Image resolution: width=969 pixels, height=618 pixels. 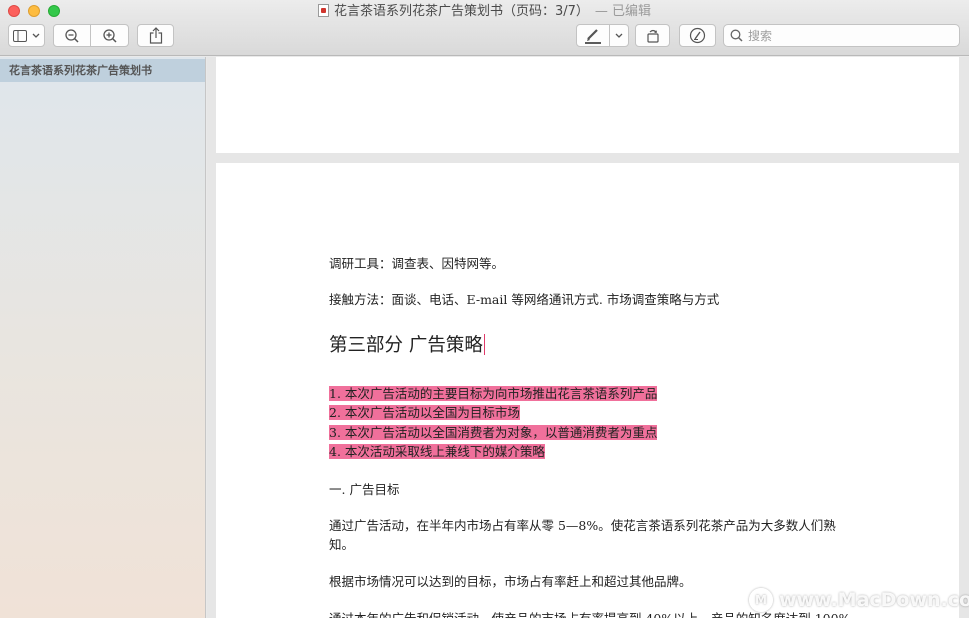 I want to click on list-item: 1. 本次广告活动的主要目标为向市场推出花言茶语系列产品, so click(x=493, y=393).